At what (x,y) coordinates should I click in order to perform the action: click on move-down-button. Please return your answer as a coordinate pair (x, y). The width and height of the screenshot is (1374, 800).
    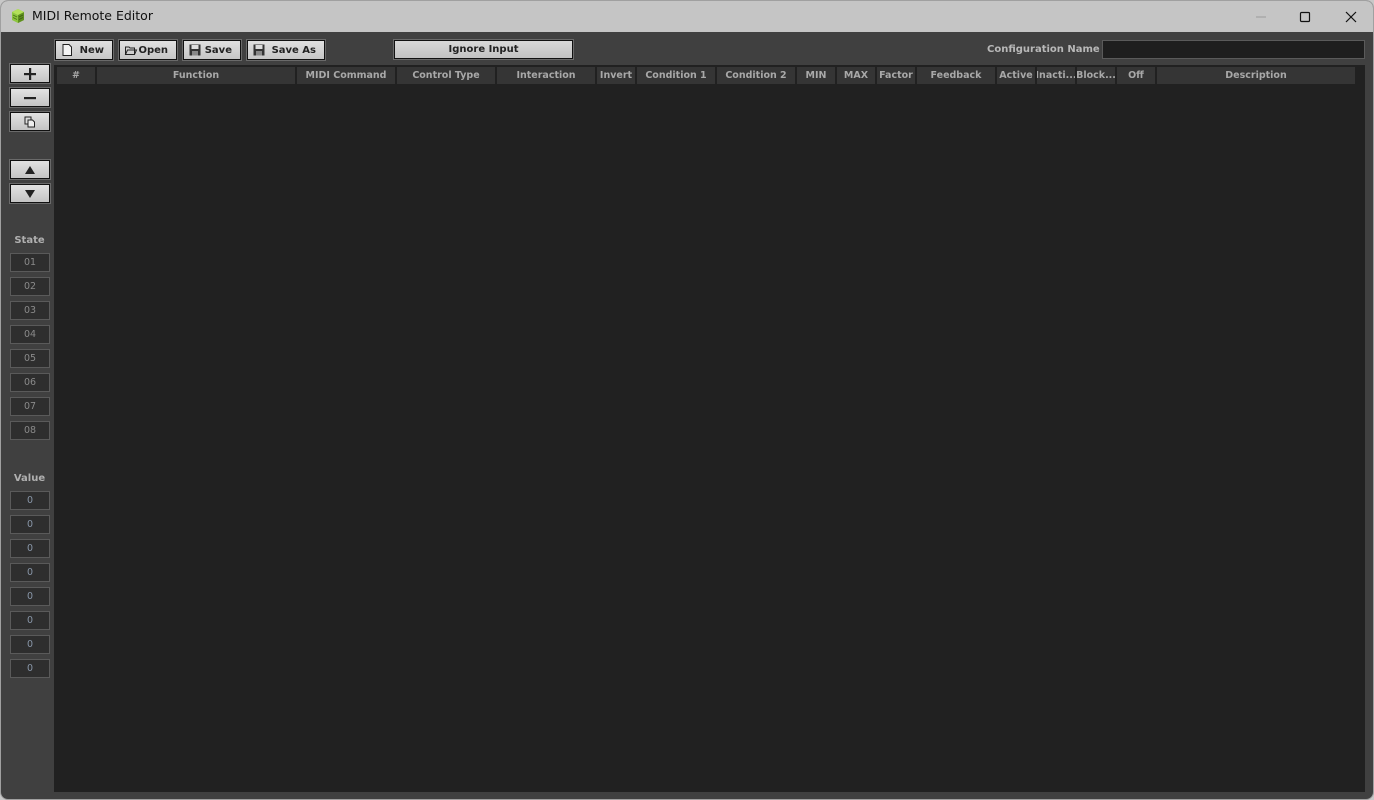
    Looking at the image, I should click on (30, 193).